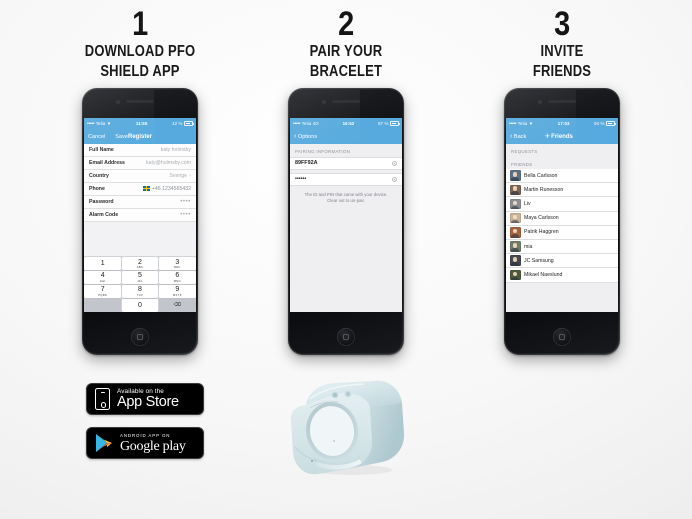 The image size is (692, 519). I want to click on key-digit: 6, so click(177, 276).